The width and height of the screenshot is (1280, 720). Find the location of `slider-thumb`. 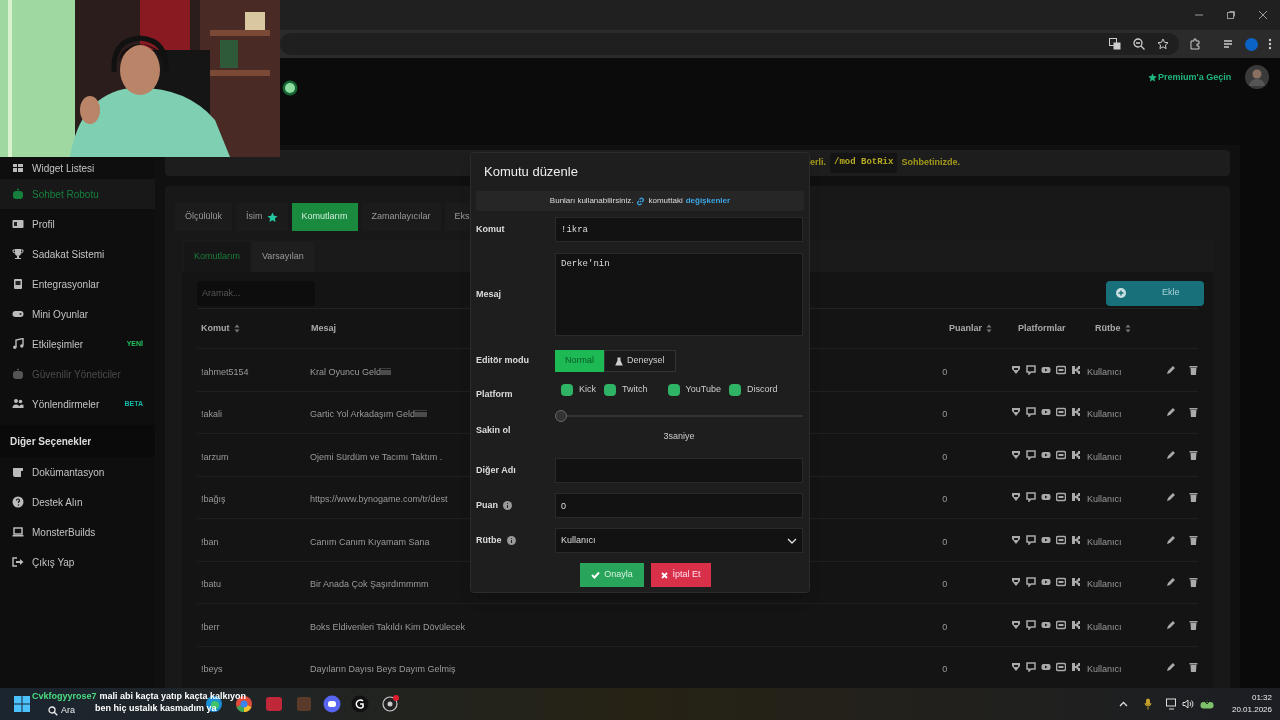

slider-thumb is located at coordinates (561, 416).